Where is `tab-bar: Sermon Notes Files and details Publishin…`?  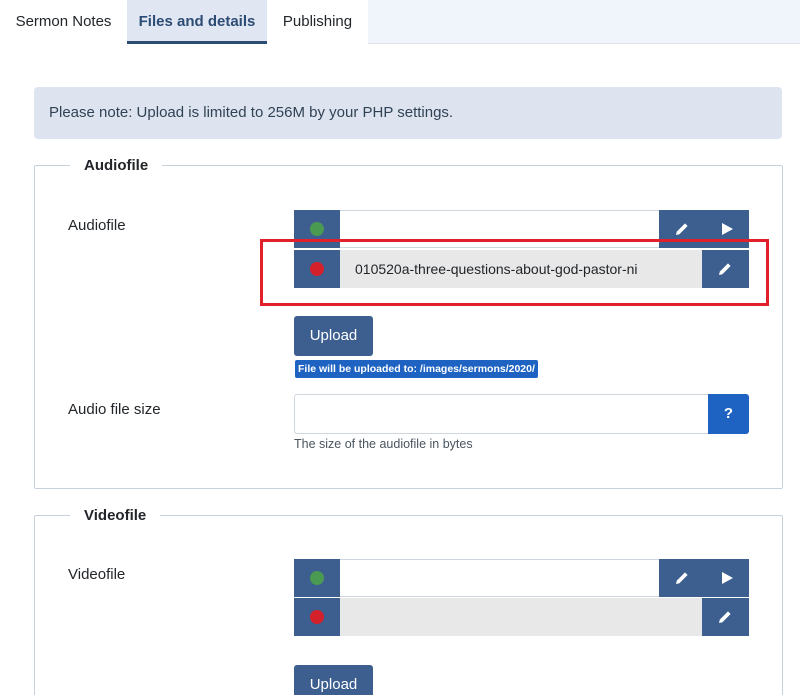 tab-bar: Sermon Notes Files and details Publishin… is located at coordinates (400, 22).